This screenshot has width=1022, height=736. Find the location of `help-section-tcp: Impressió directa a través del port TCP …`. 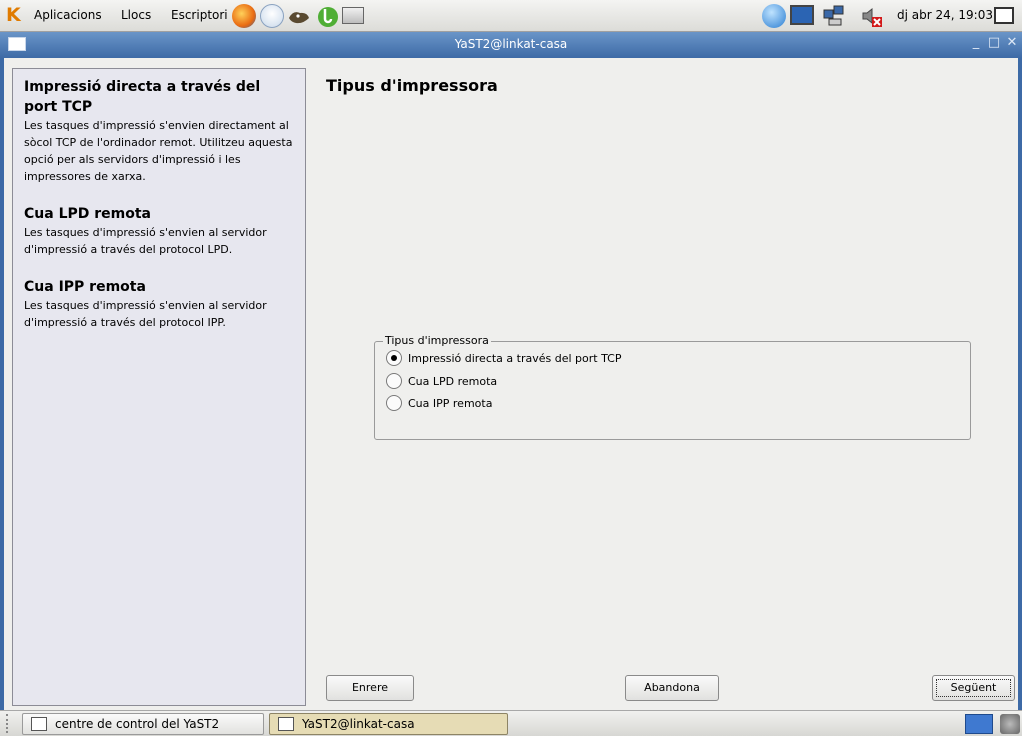

help-section-tcp: Impressió directa a través del port TCP … is located at coordinates (159, 131).